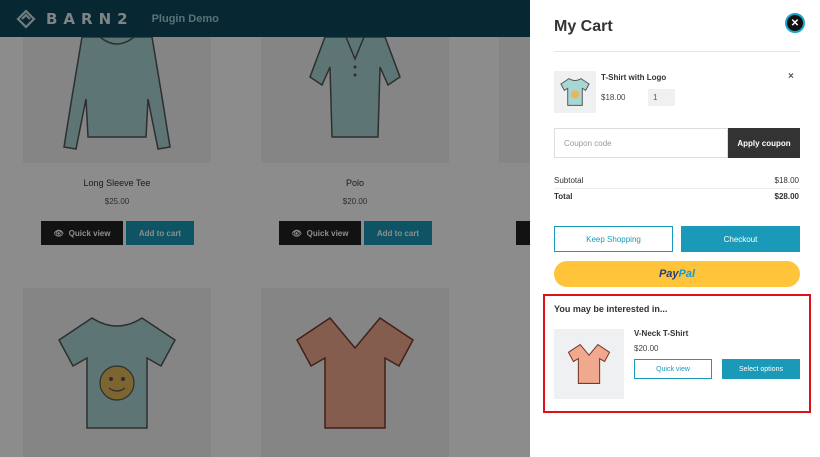 The image size is (820, 457). Describe the element at coordinates (673, 369) in the screenshot. I see `upsell-quick-view-button: Quick view` at that location.